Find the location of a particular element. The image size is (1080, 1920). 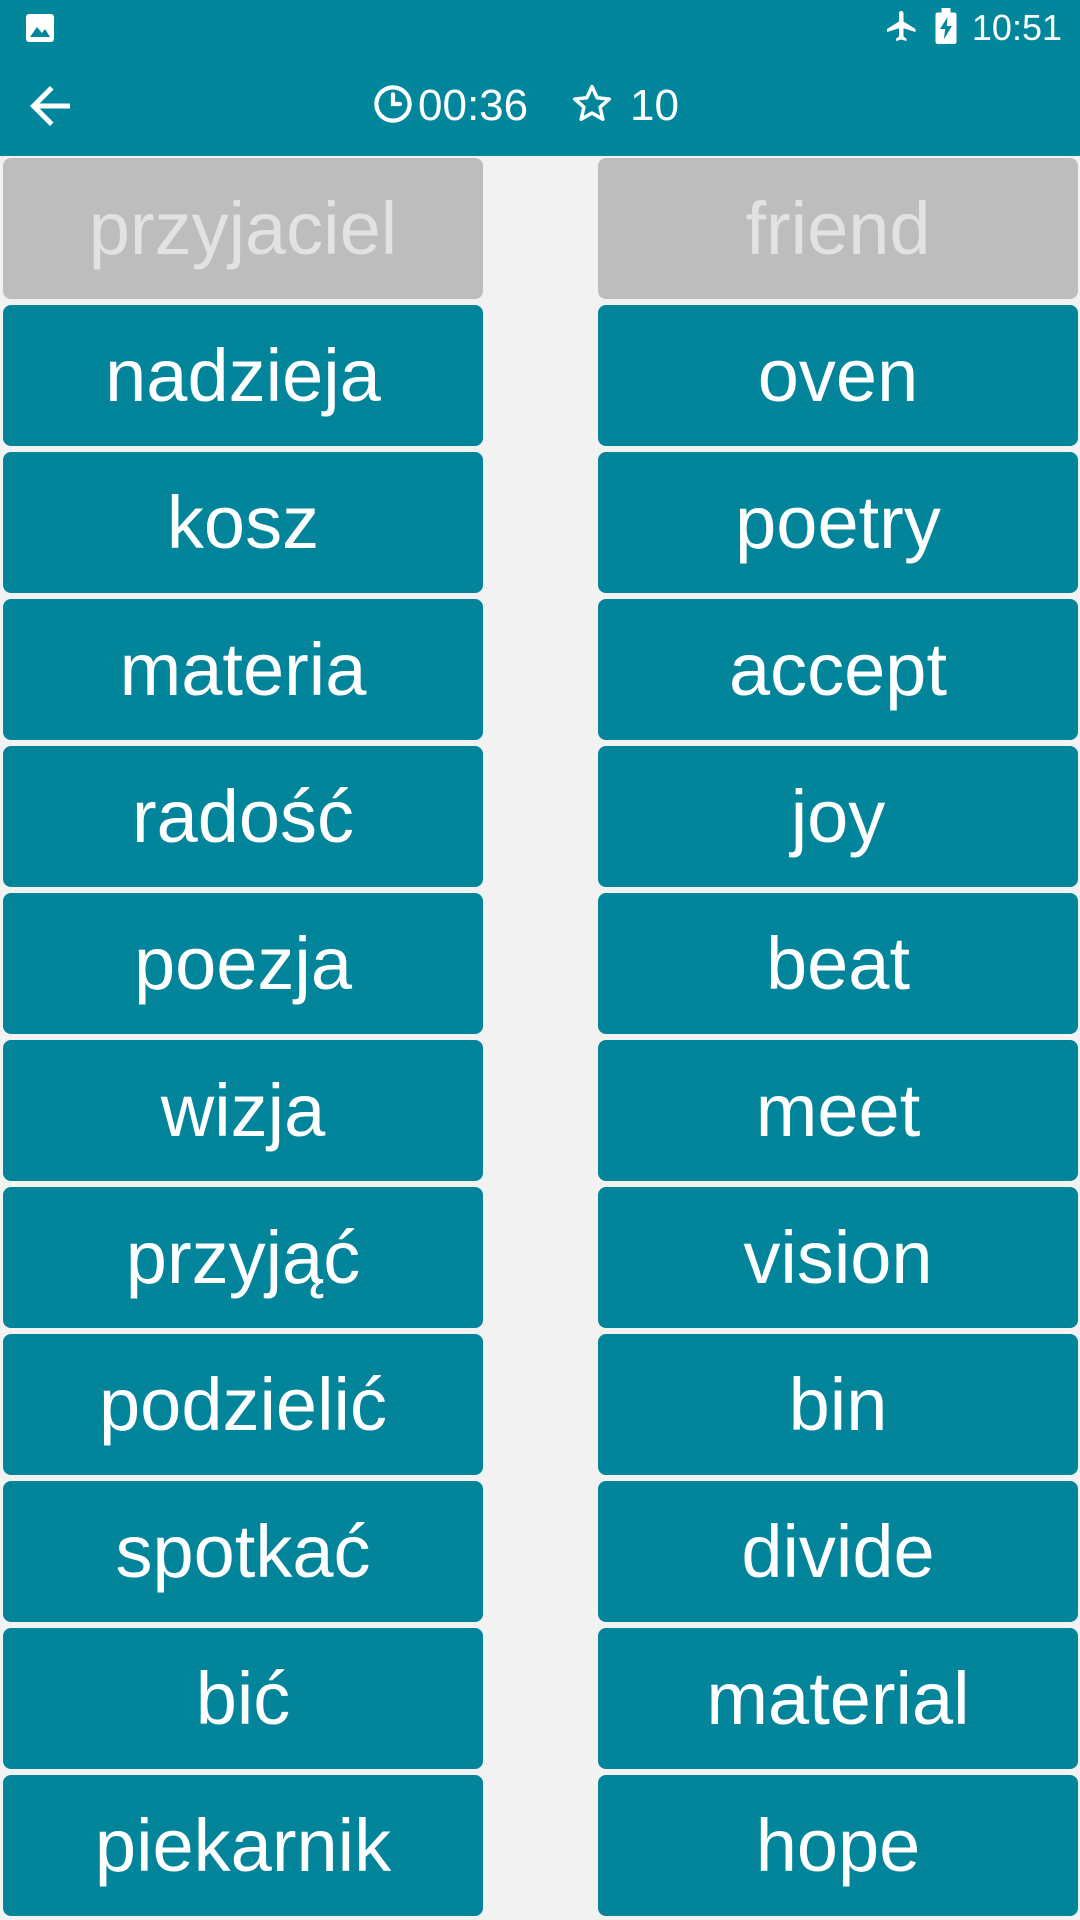

right-word-tile: divide is located at coordinates (838, 1551).